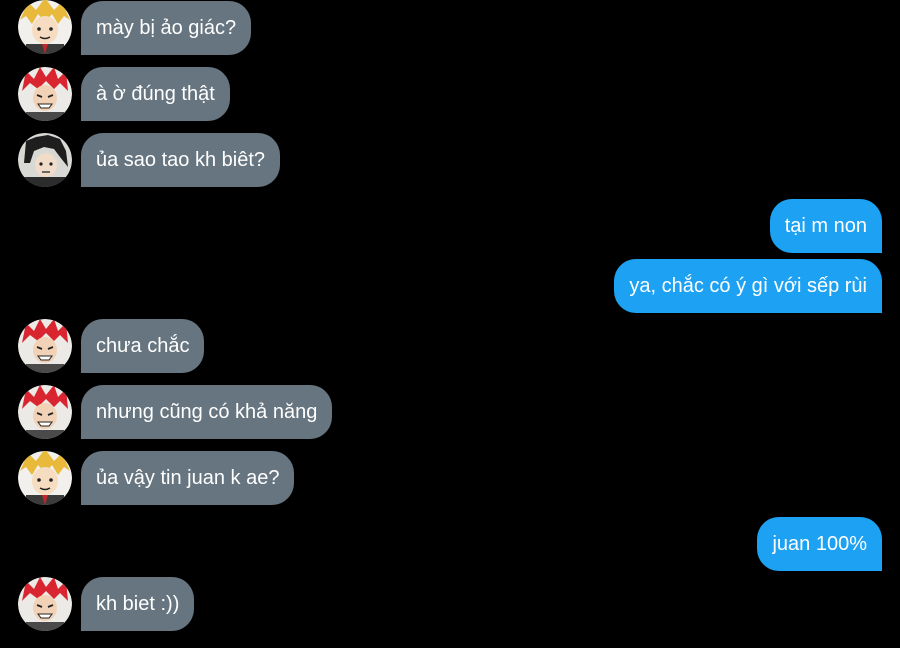  Describe the element at coordinates (748, 286) in the screenshot. I see `outgoing-message: ya, chắc có ý gì với sếp rùi` at that location.